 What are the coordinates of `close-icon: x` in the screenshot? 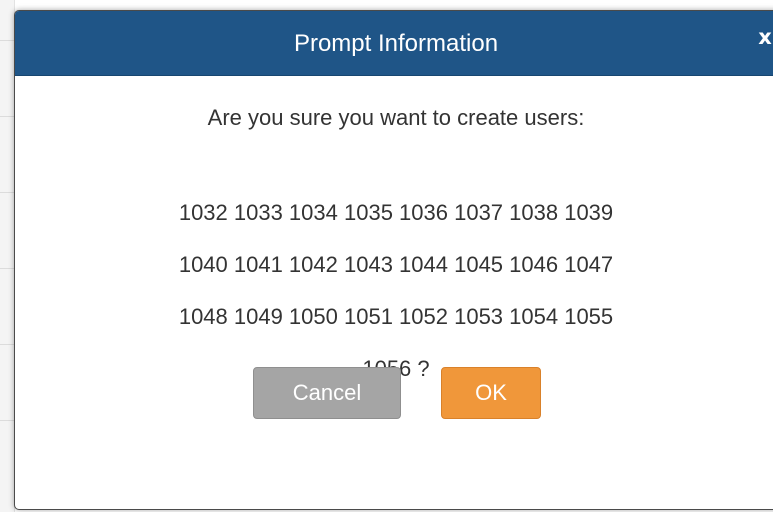 It's located at (763, 37).